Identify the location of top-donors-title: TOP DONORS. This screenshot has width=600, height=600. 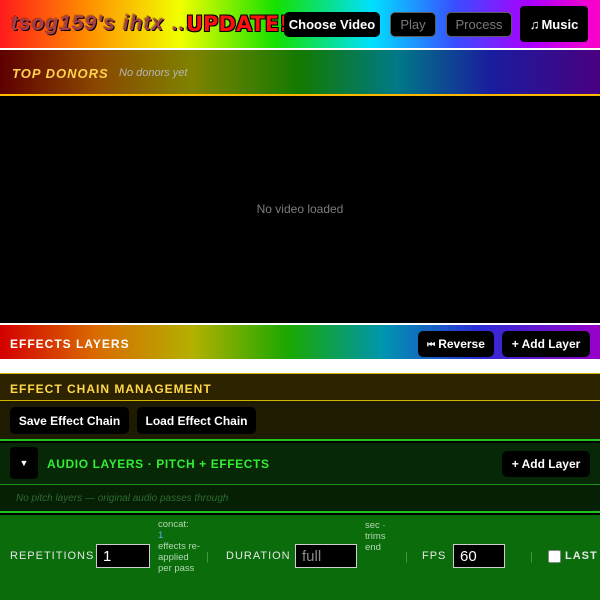
(60, 73).